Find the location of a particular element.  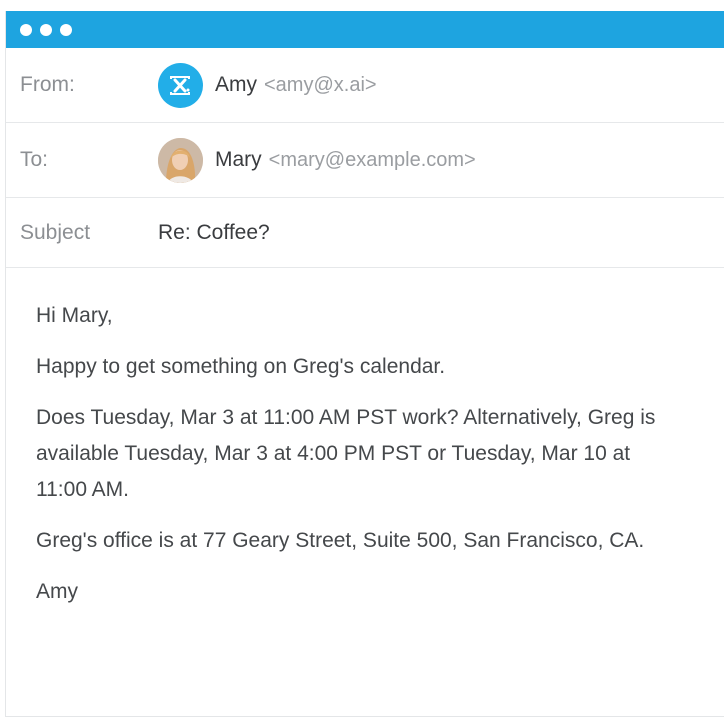

from-row: From: Amy <amy@x.ai> is located at coordinates (365, 85).